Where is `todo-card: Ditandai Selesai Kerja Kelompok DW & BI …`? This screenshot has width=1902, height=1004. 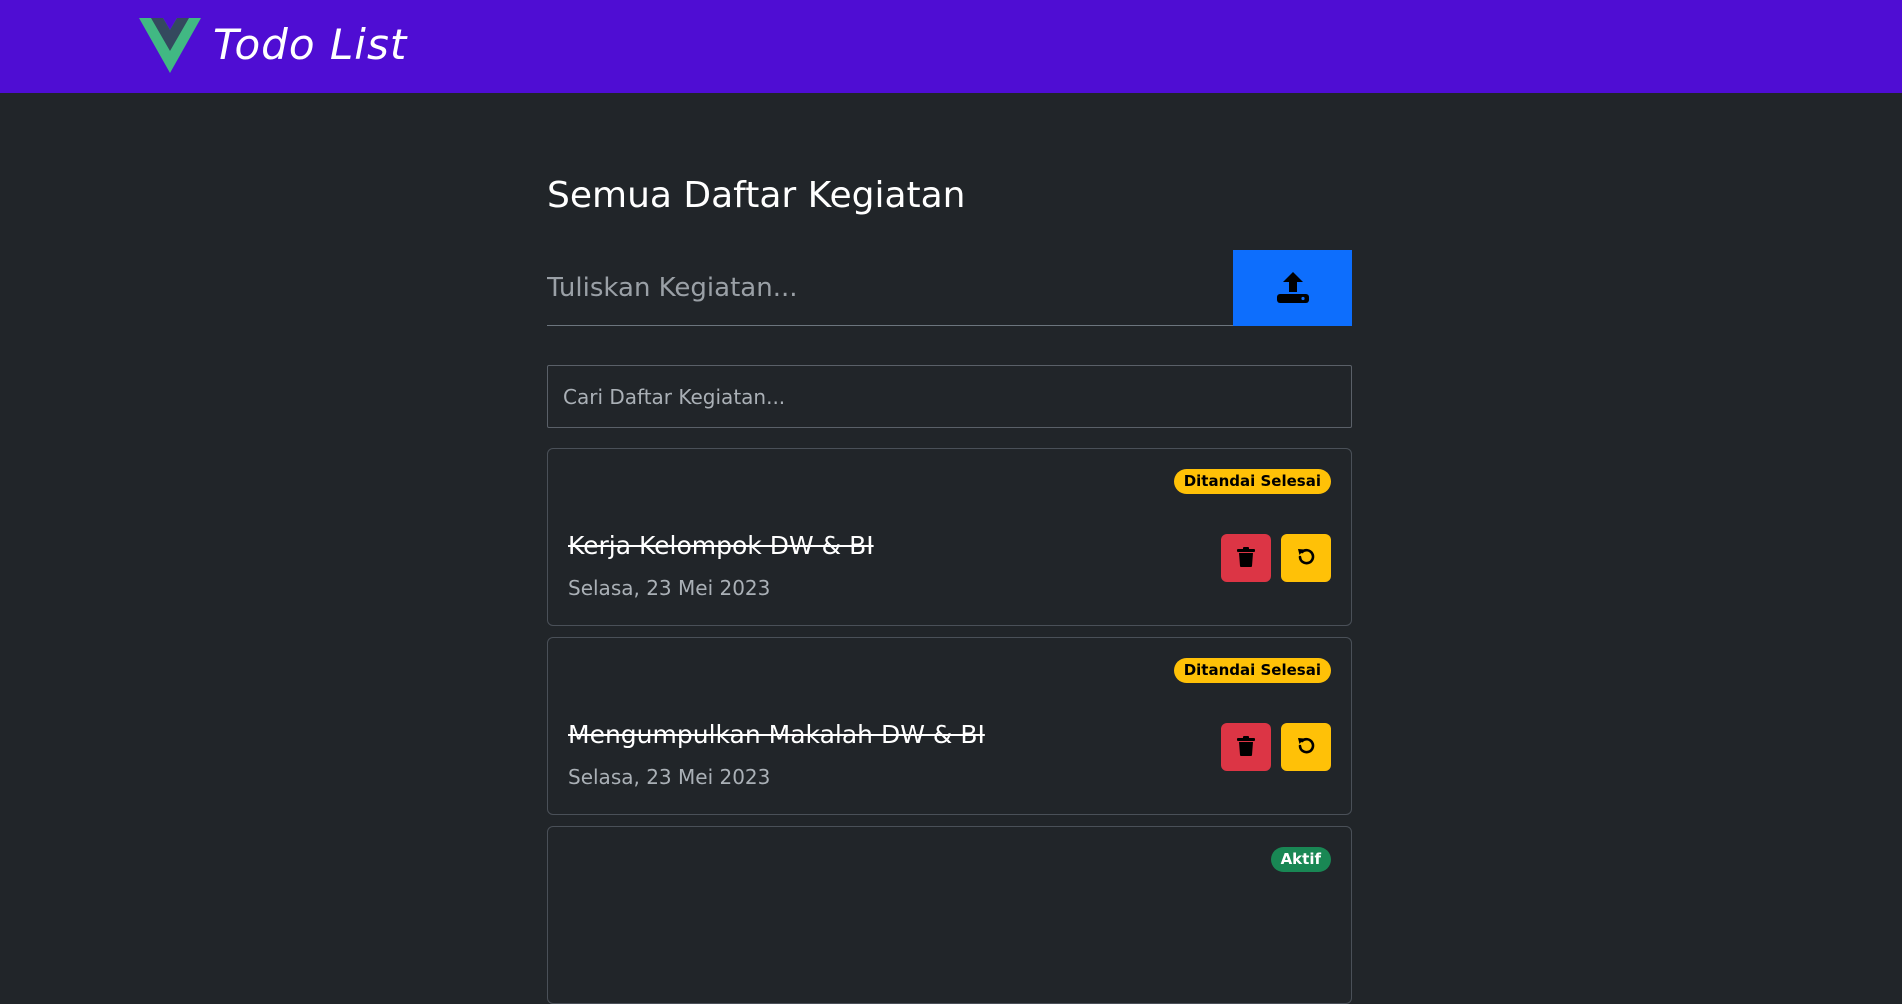 todo-card: Ditandai Selesai Kerja Kelompok DW & BI … is located at coordinates (949, 537).